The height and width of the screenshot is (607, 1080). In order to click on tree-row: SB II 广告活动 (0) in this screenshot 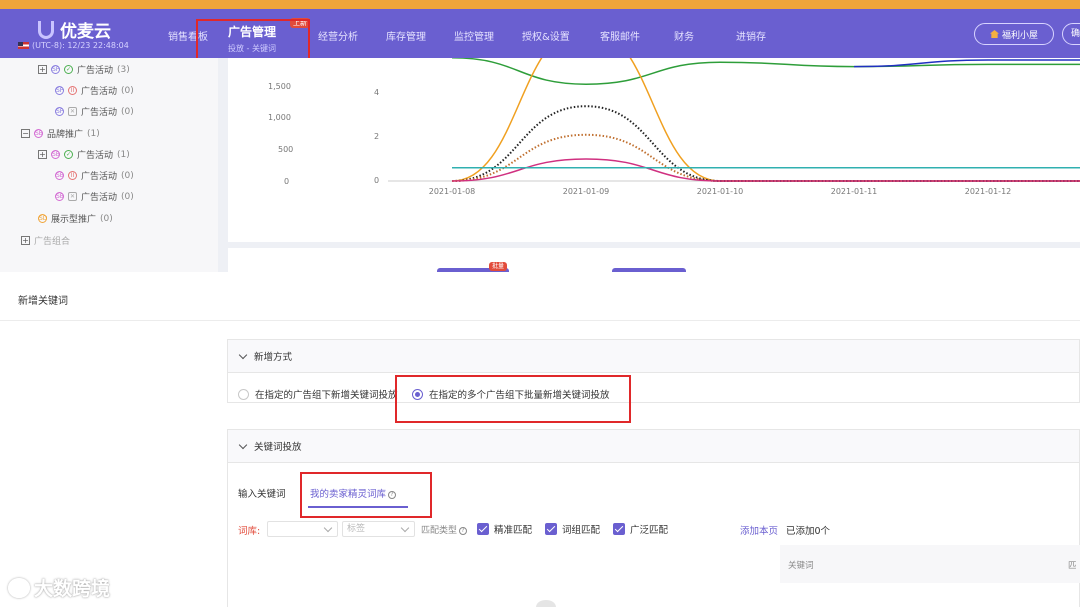, I will do `click(94, 175)`.